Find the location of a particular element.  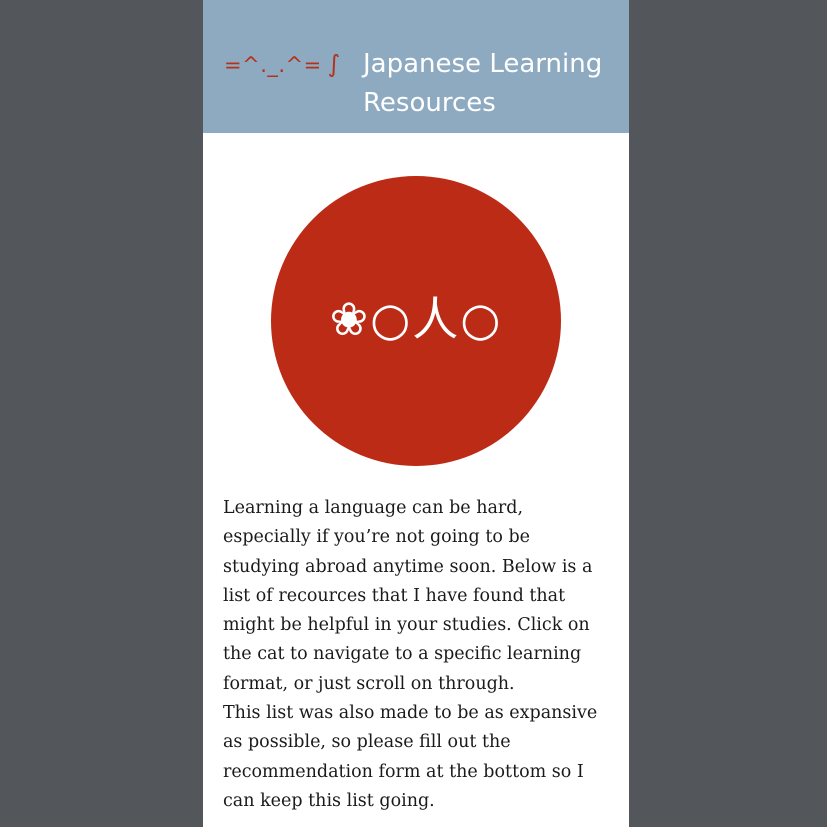

hero-circle: ❀○人○ is located at coordinates (416, 321).